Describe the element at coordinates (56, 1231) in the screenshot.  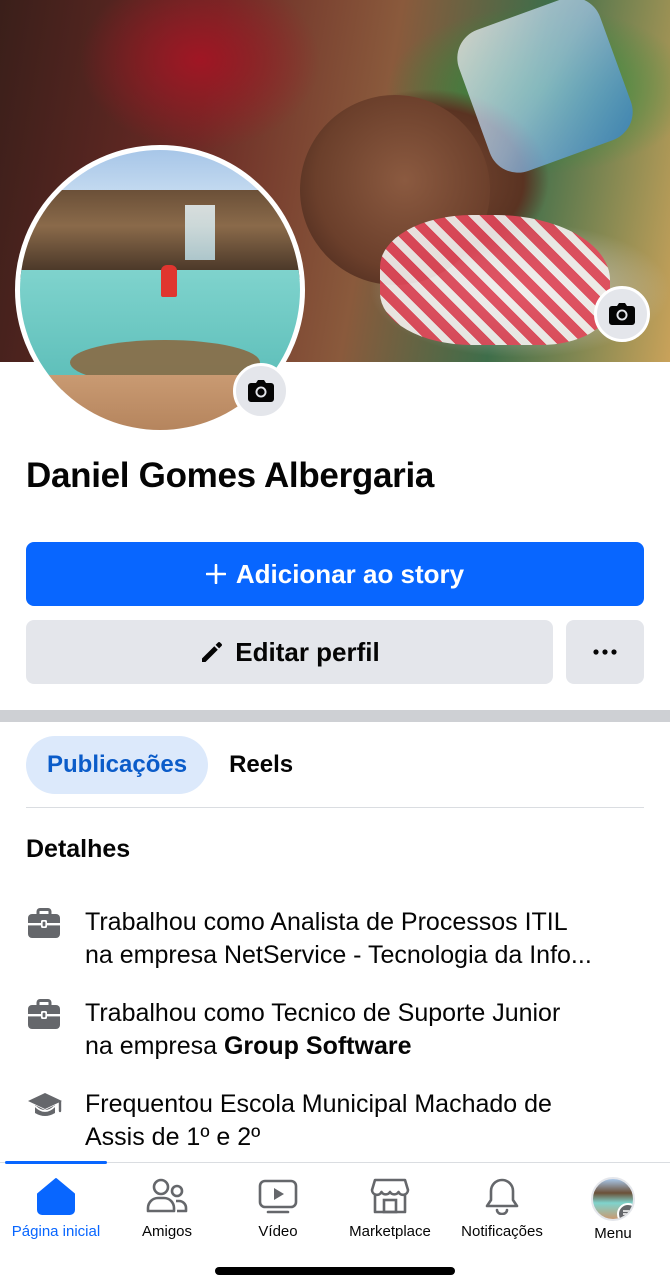
I see `nav-label: Página inicial` at that location.